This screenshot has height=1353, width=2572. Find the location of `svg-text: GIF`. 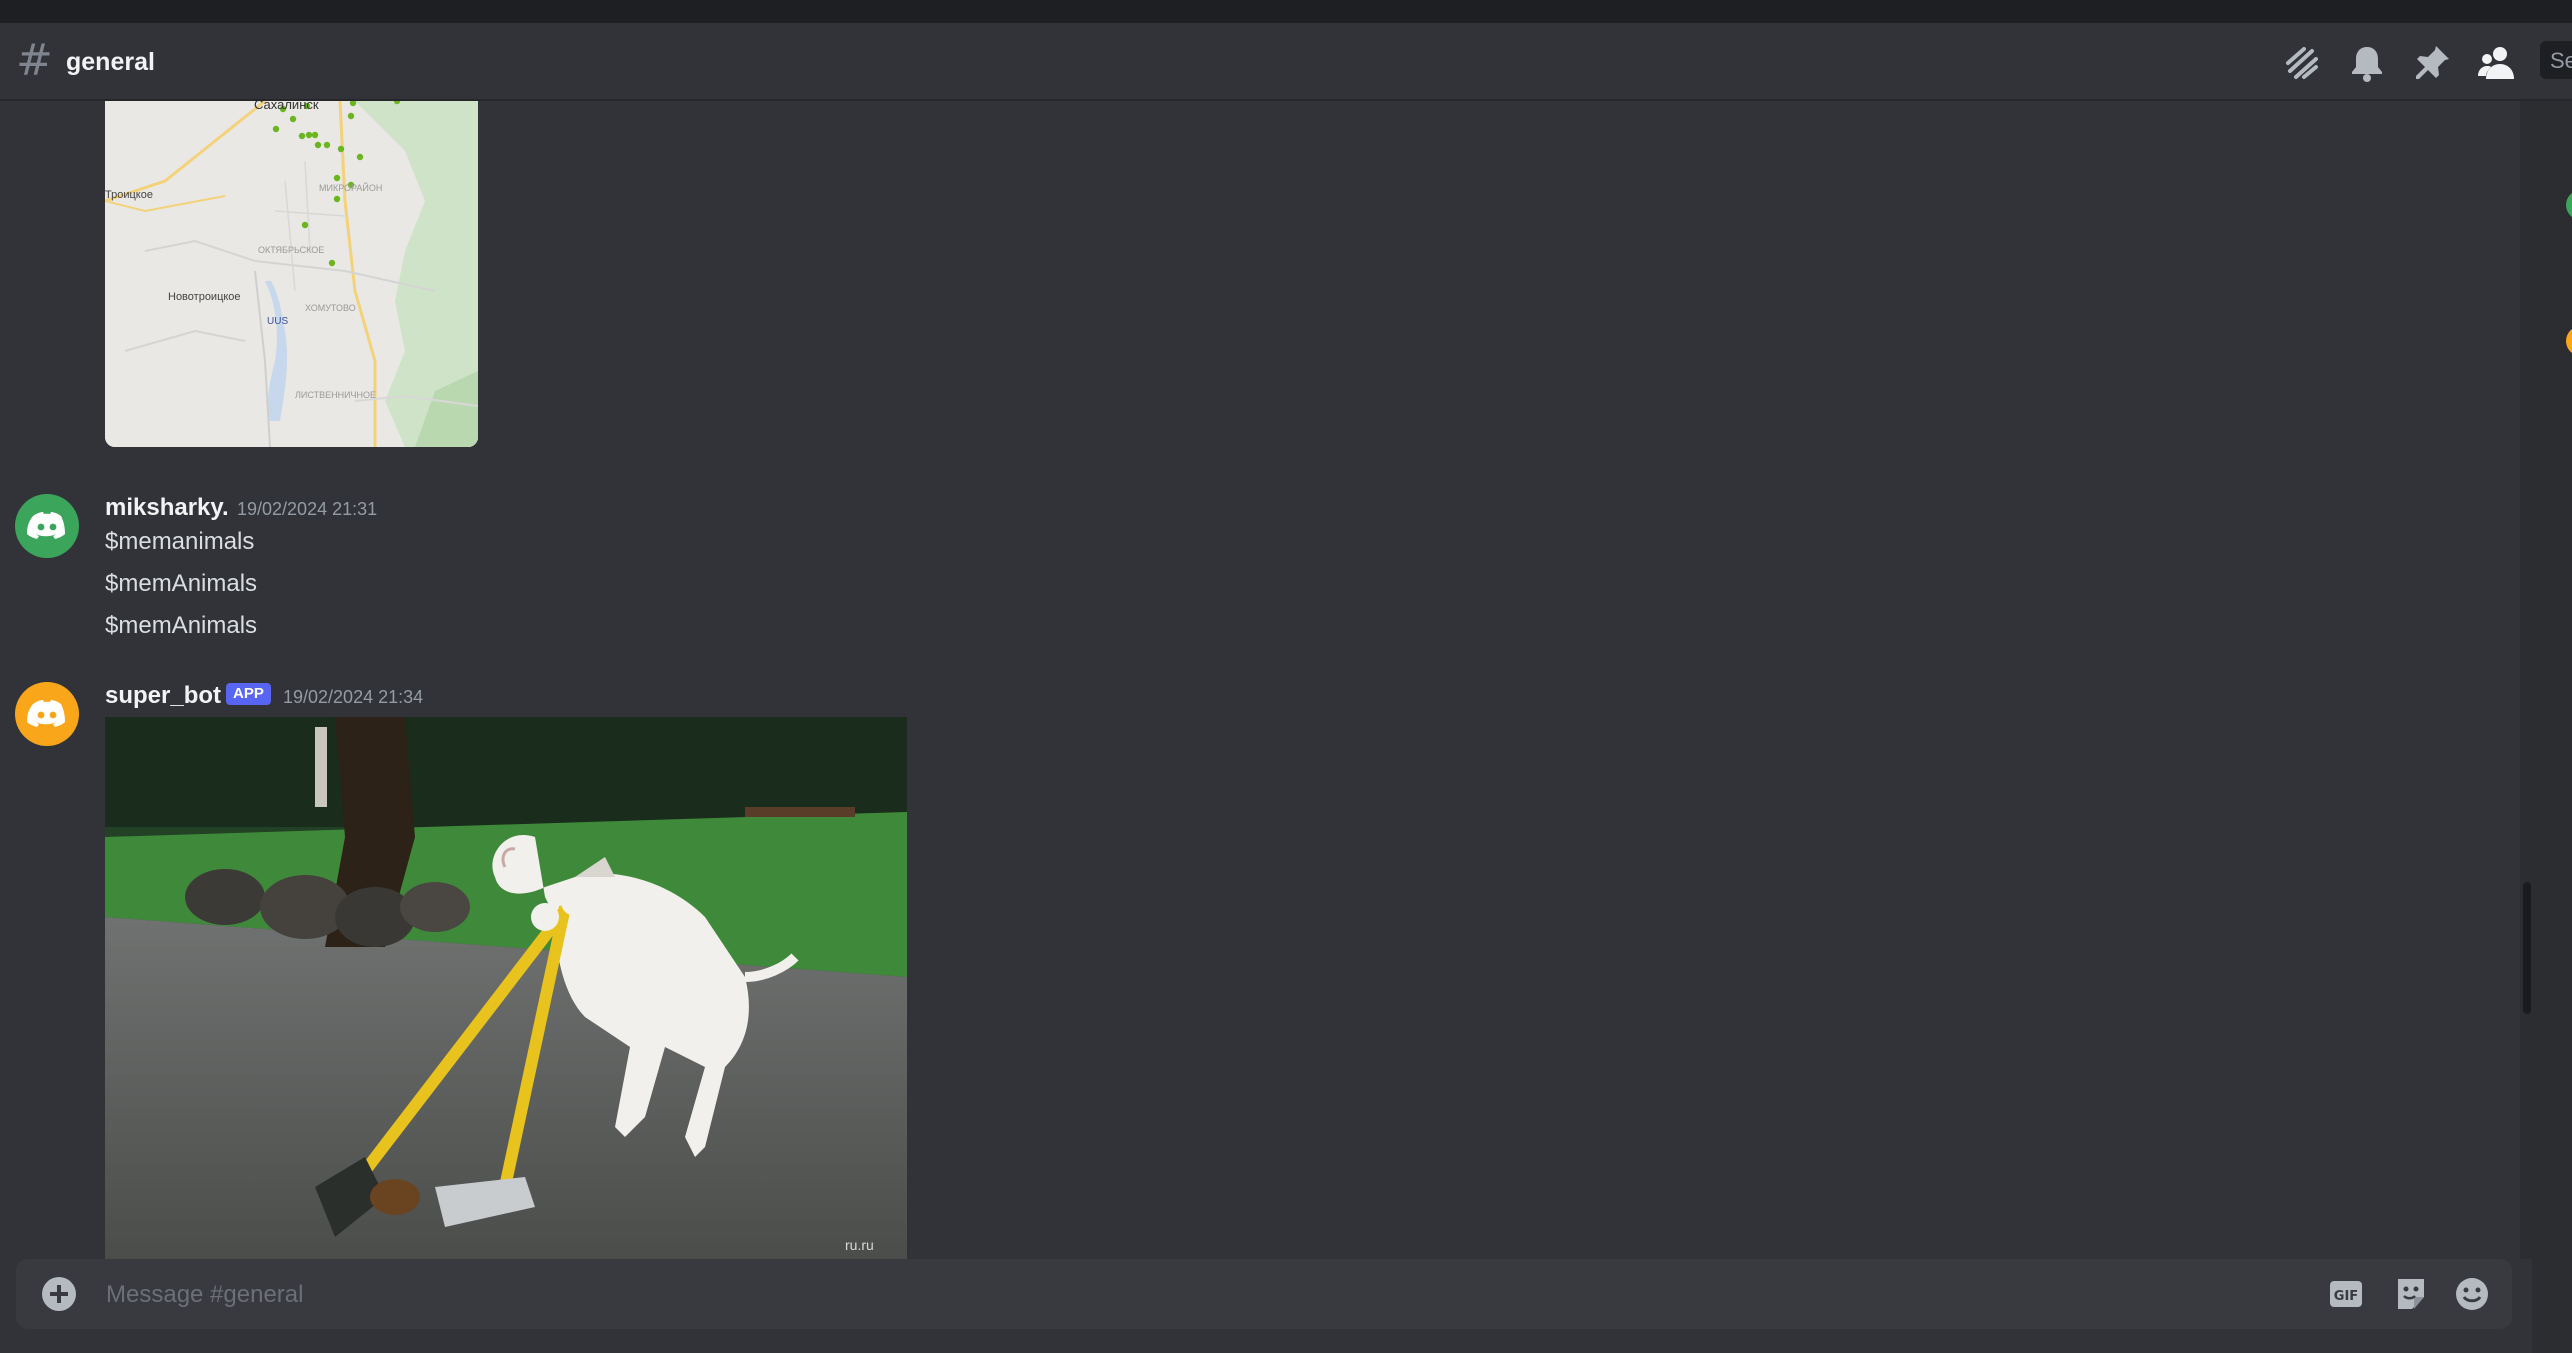

svg-text: GIF is located at coordinates (2346, 1296).